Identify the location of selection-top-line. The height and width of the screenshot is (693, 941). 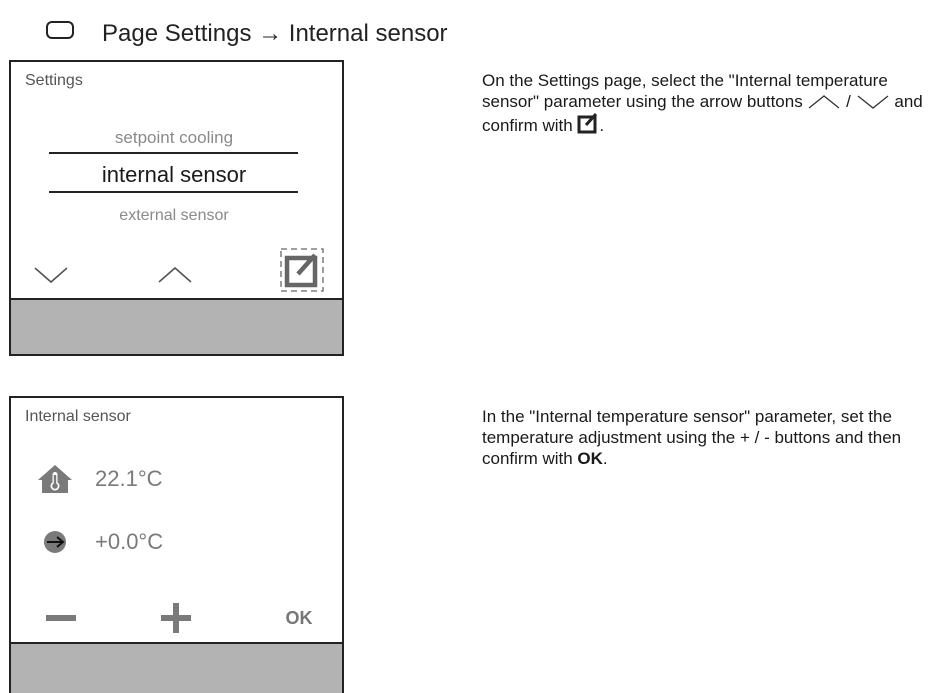
(173, 153).